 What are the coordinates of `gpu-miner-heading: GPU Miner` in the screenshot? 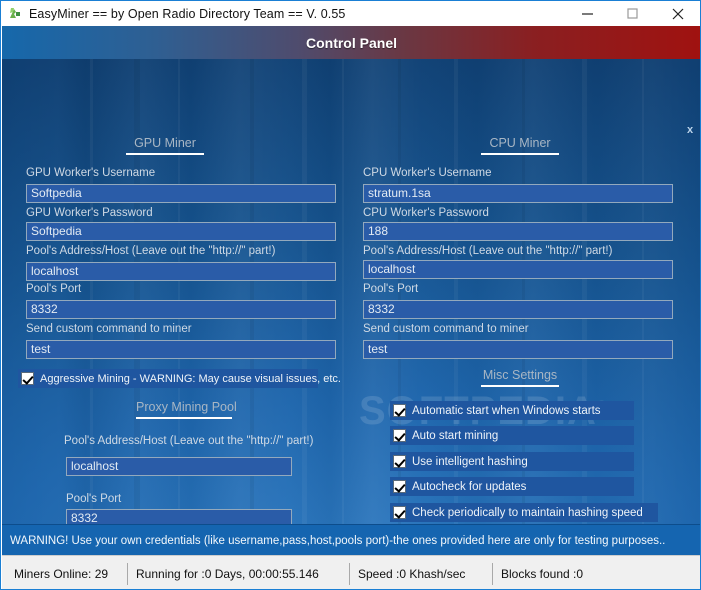 It's located at (165, 145).